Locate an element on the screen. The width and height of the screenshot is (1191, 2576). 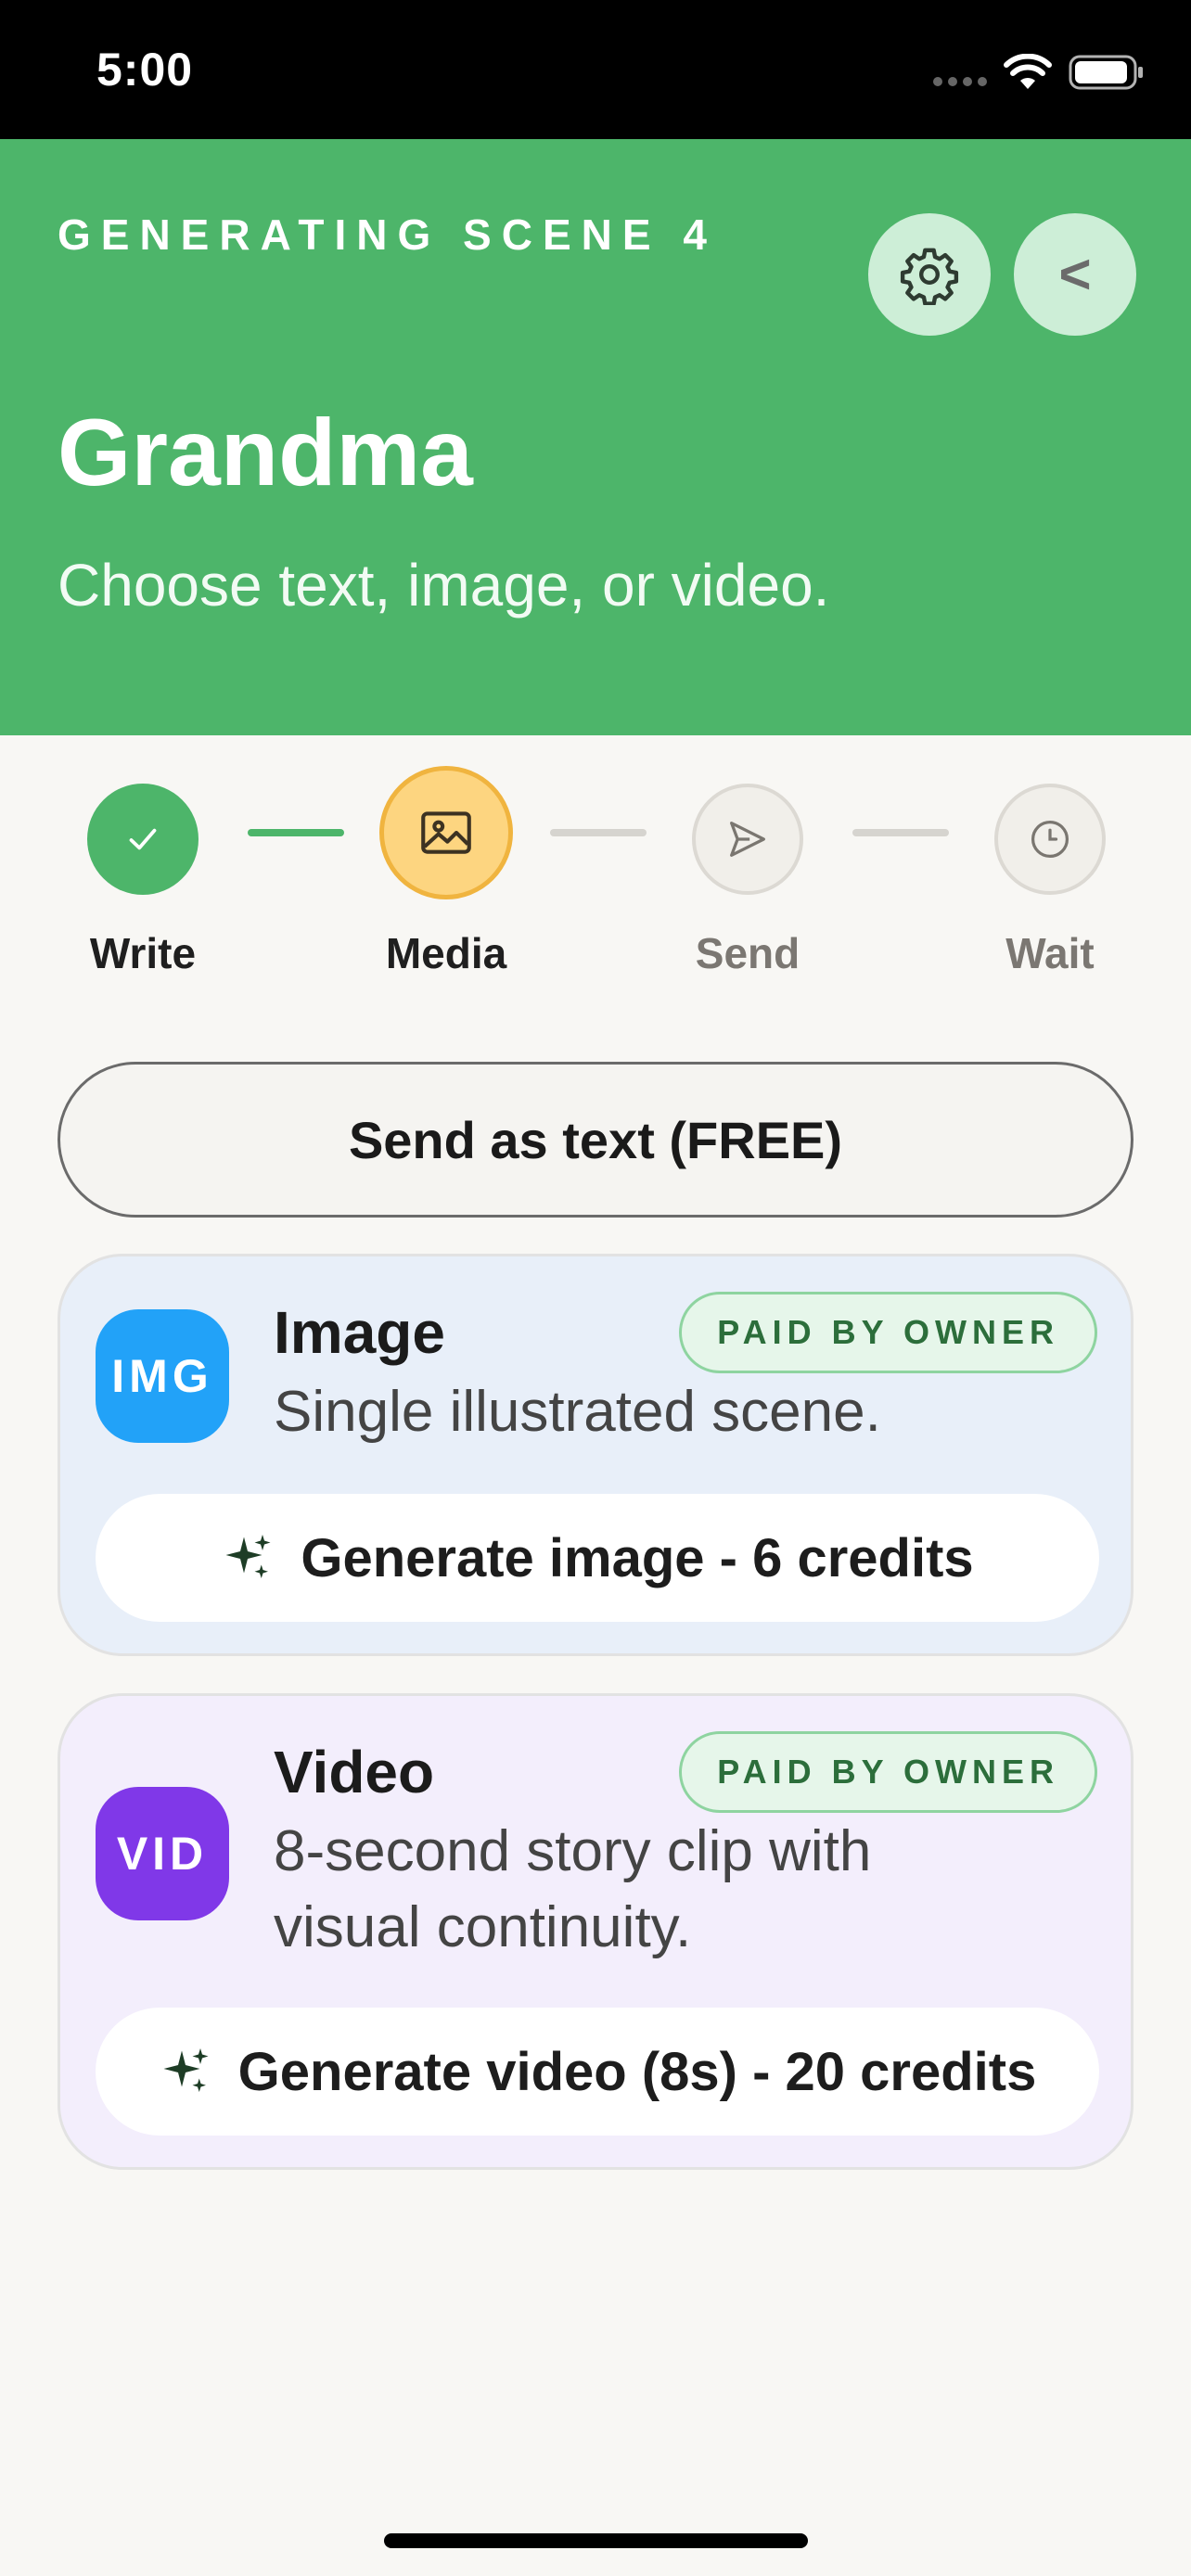
step-label-wait: Wait is located at coordinates (1050, 953).